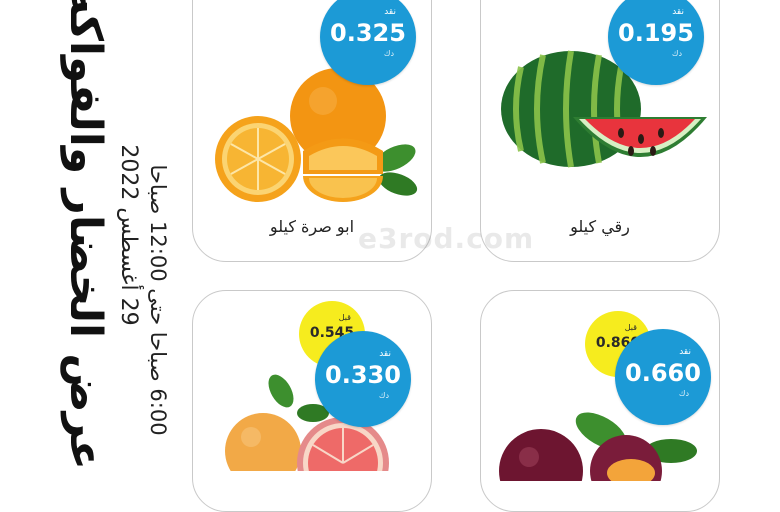 The height and width of the screenshot is (512, 780). I want to click on product-card-grapefruit: قبل 0.545 دك نقد 0.330 دك, so click(312, 401).